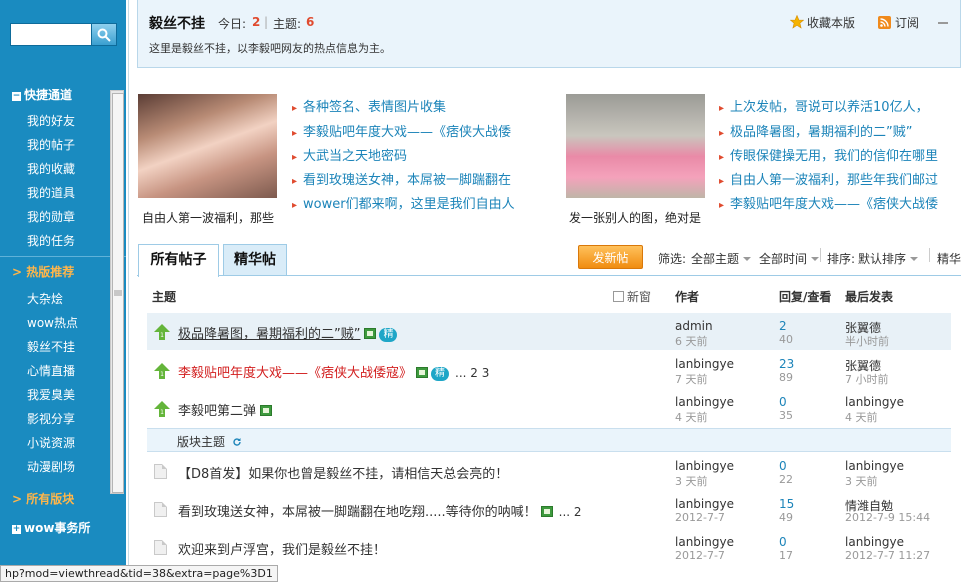 The image size is (961, 582). I want to click on browser-status-bar: hp?mod=viewthread&tid=38&extra=page%3D1, so click(139, 573).